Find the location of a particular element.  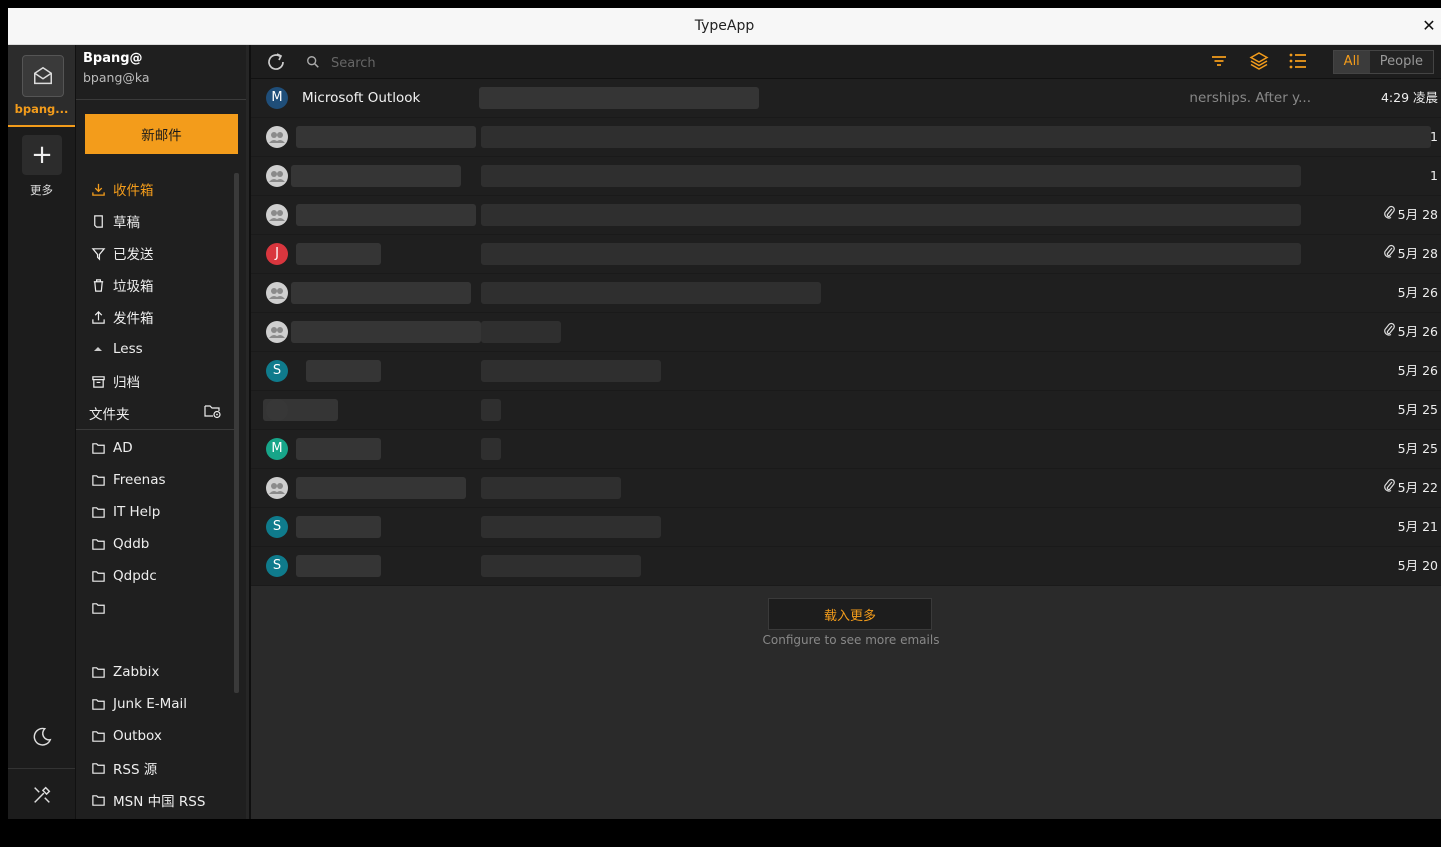

folder-label: Qdpdc is located at coordinates (135, 576).